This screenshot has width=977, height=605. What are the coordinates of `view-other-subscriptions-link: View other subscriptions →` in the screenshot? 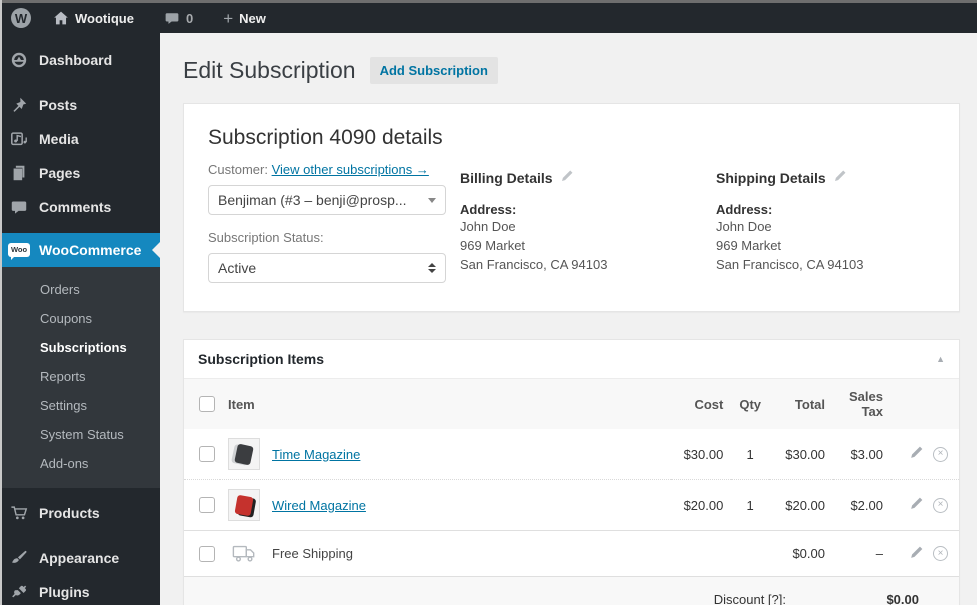 It's located at (350, 169).